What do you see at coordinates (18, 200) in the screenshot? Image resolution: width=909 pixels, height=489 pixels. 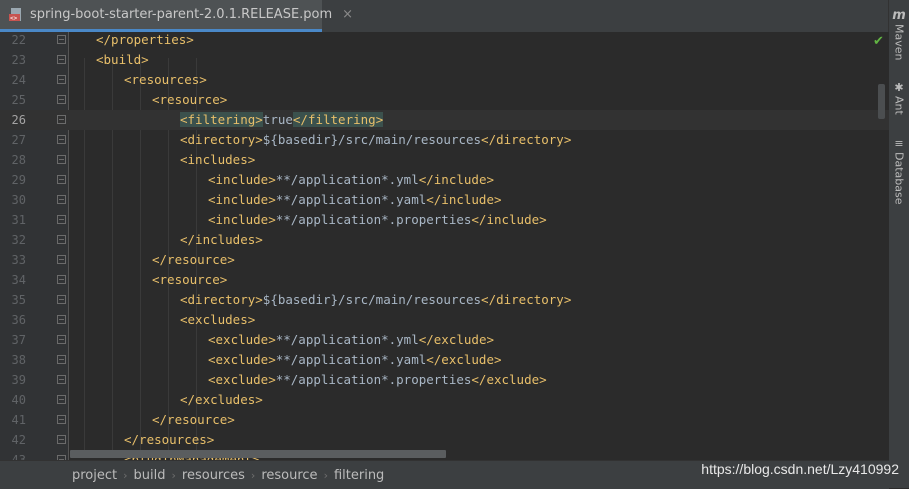 I see `line-number: 30` at bounding box center [18, 200].